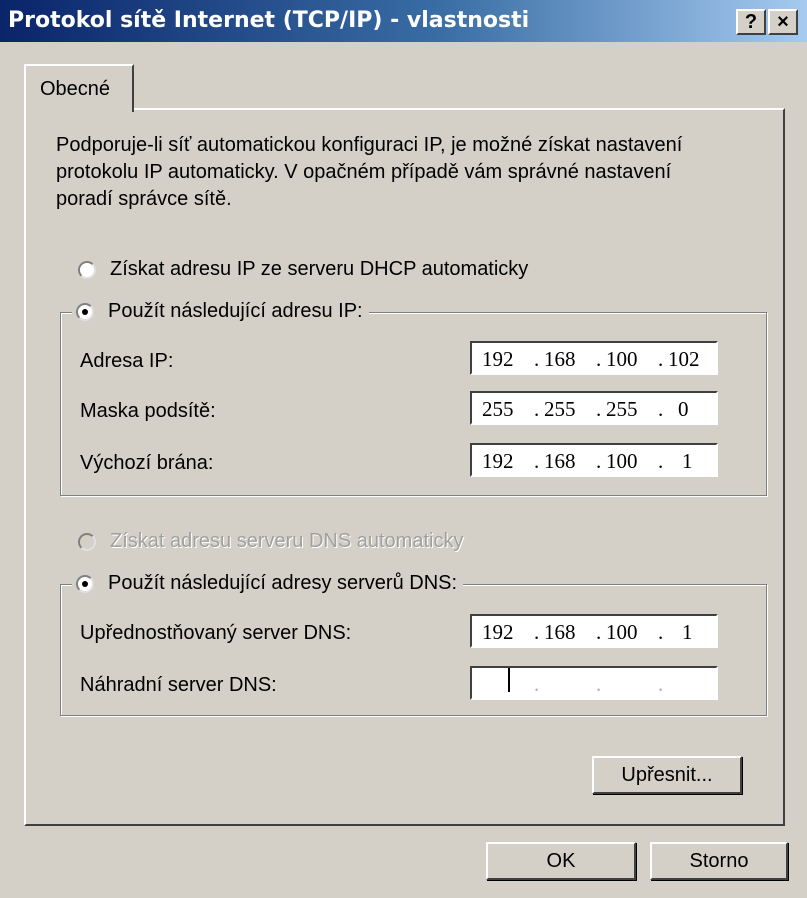  What do you see at coordinates (85, 311) in the screenshot?
I see `radio-ip-manual-circle` at bounding box center [85, 311].